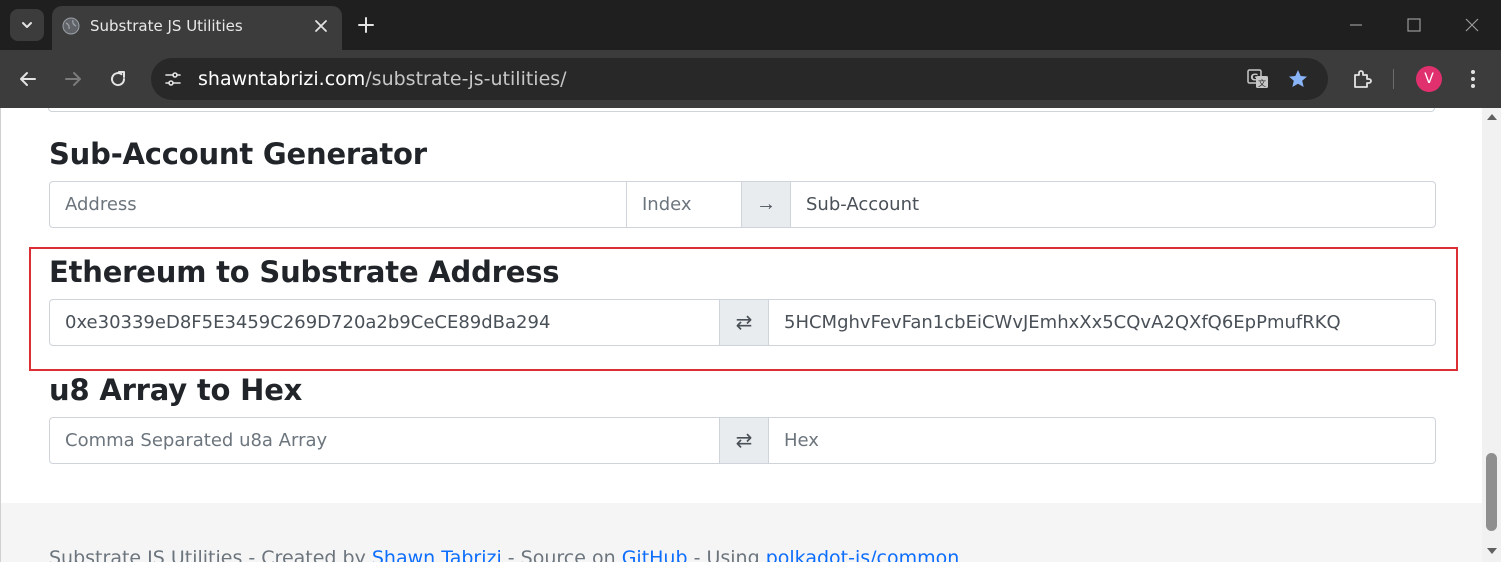  I want to click on extensions-button, so click(1362, 79).